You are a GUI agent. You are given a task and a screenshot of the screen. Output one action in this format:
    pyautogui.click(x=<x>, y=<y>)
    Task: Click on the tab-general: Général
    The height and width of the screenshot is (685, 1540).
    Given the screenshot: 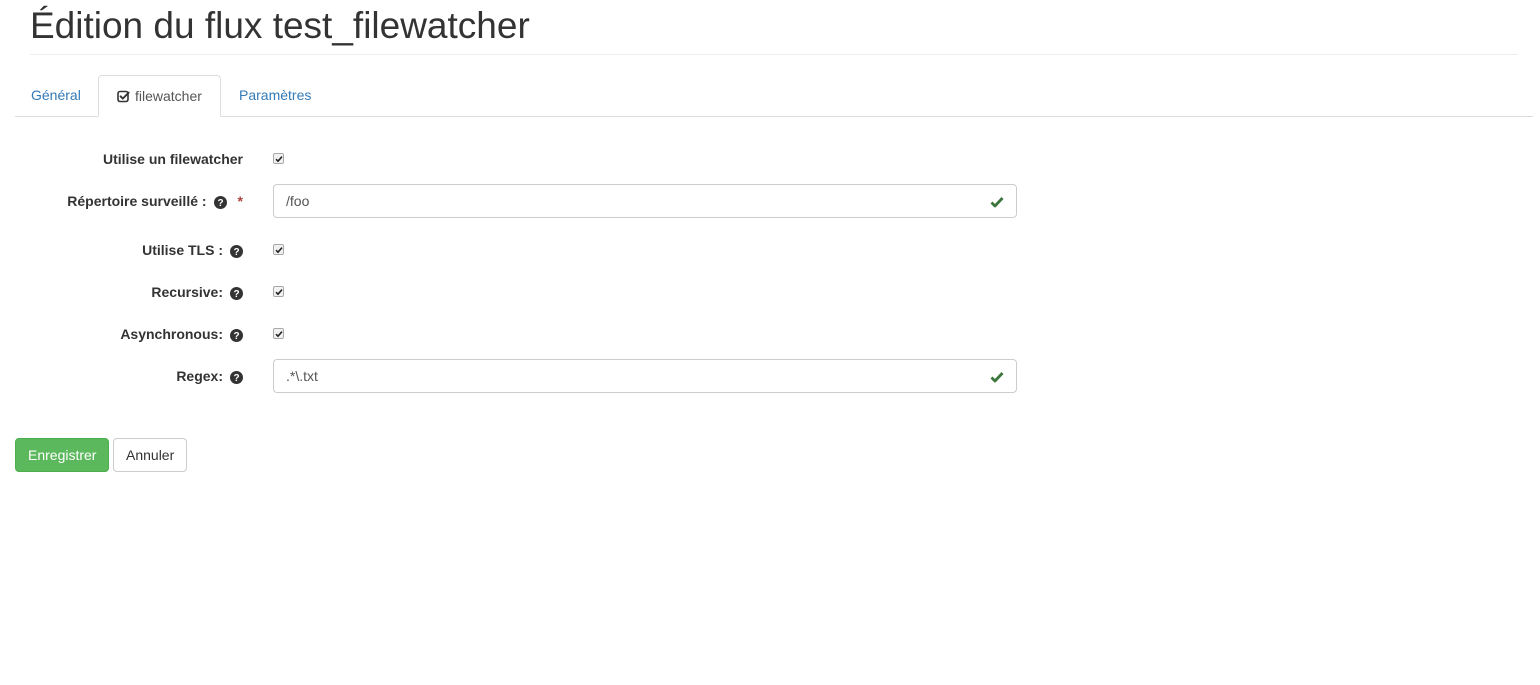 What is the action you would take?
    pyautogui.click(x=56, y=95)
    